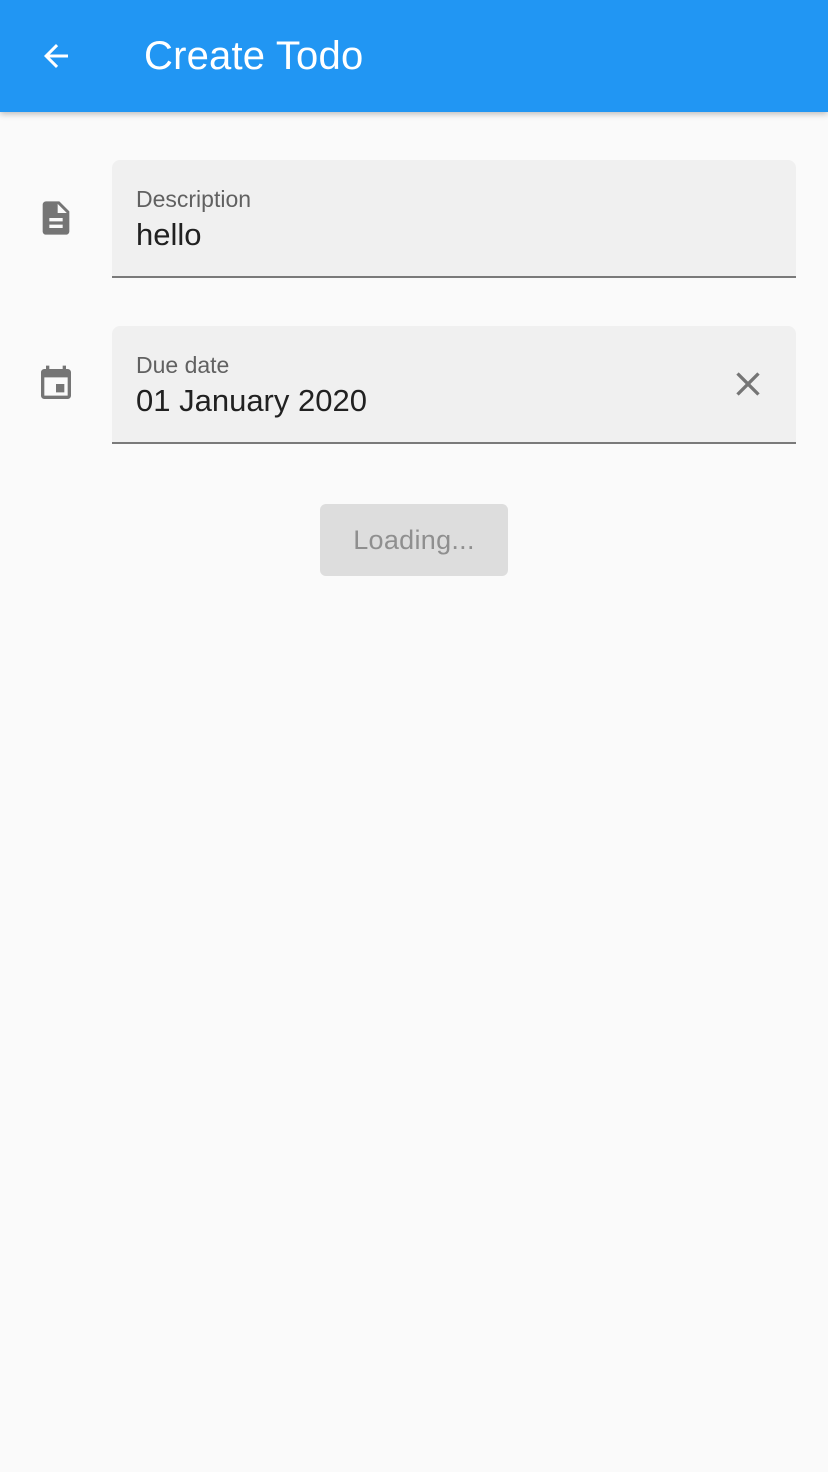 Image resolution: width=828 pixels, height=1472 pixels. Describe the element at coordinates (56, 218) in the screenshot. I see `description-icon` at that location.